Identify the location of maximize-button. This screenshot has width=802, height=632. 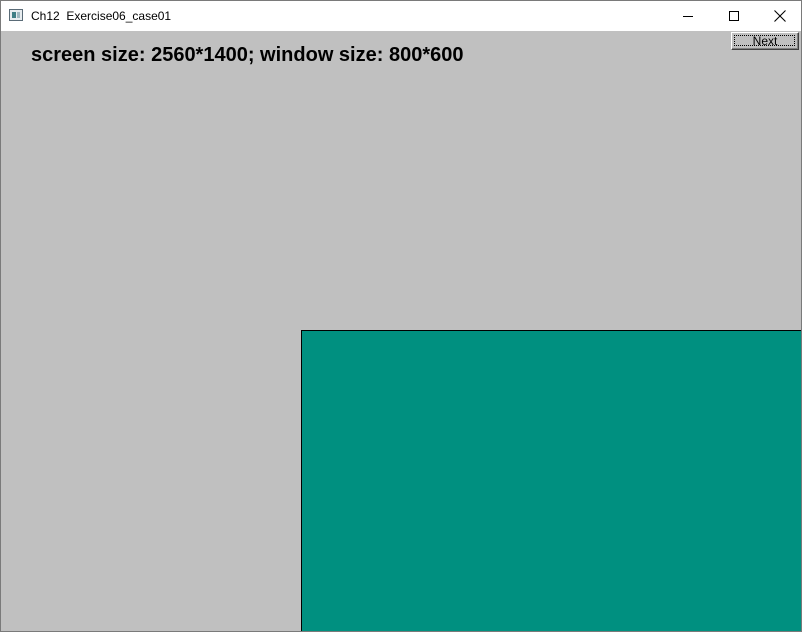
(734, 16).